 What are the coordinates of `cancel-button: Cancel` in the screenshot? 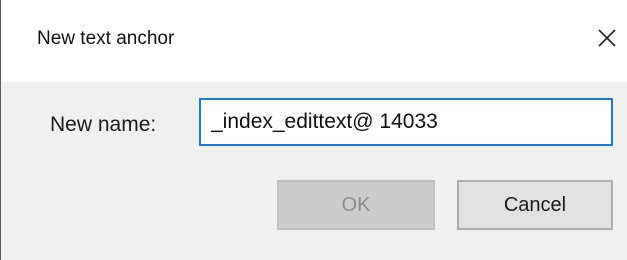 It's located at (535, 205).